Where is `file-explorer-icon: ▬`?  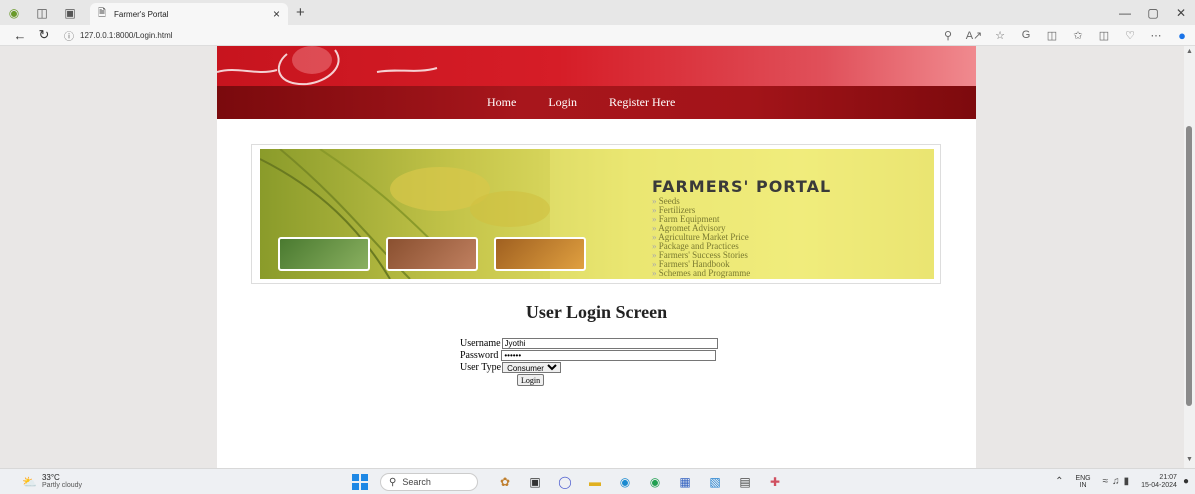 file-explorer-icon: ▬ is located at coordinates (595, 482).